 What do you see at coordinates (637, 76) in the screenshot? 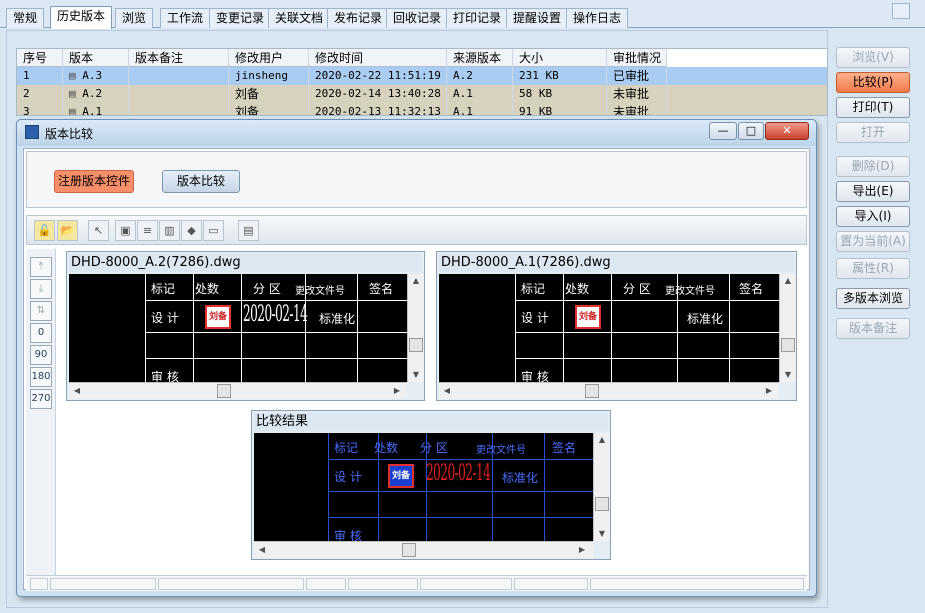
I see `cell-status: 已审批` at bounding box center [637, 76].